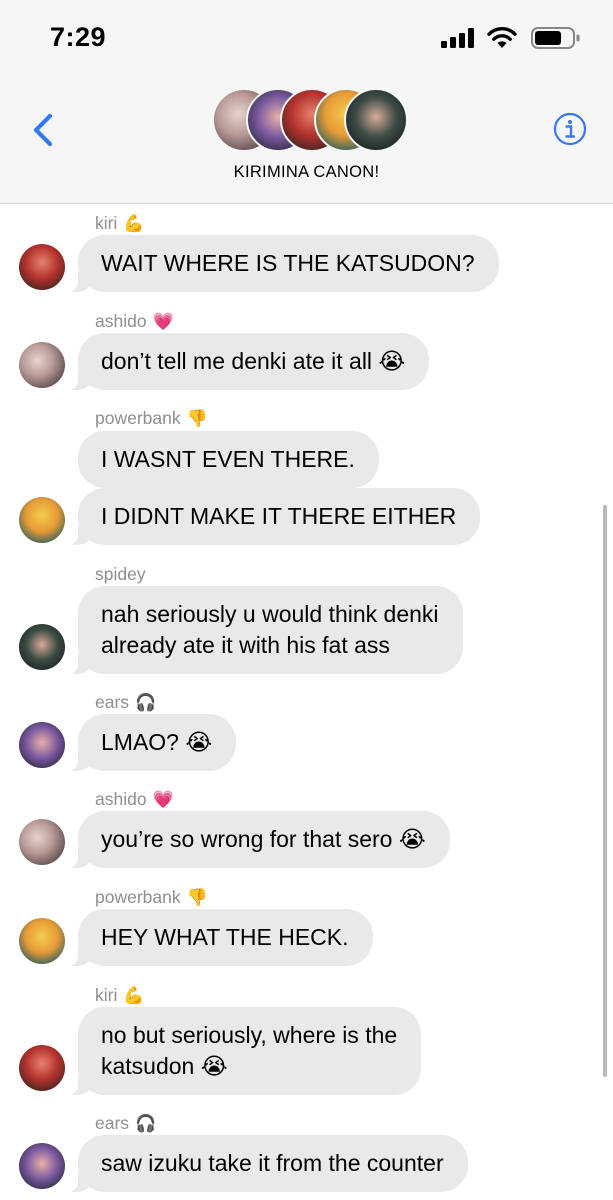 The width and height of the screenshot is (613, 1200). What do you see at coordinates (270, 614) in the screenshot?
I see `message-text-line: nah seriously u would think denki` at bounding box center [270, 614].